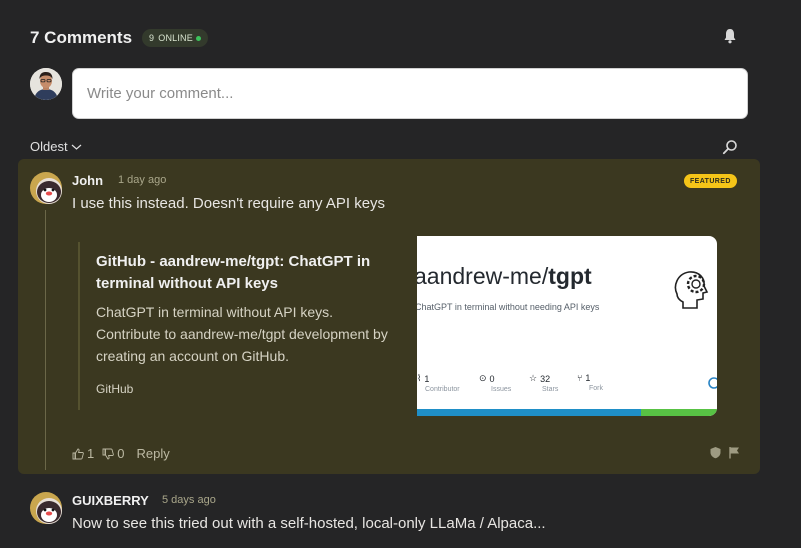 The width and height of the screenshot is (801, 548). Describe the element at coordinates (504, 276) in the screenshot. I see `repo-name: aandrew-me/tgpt` at that location.